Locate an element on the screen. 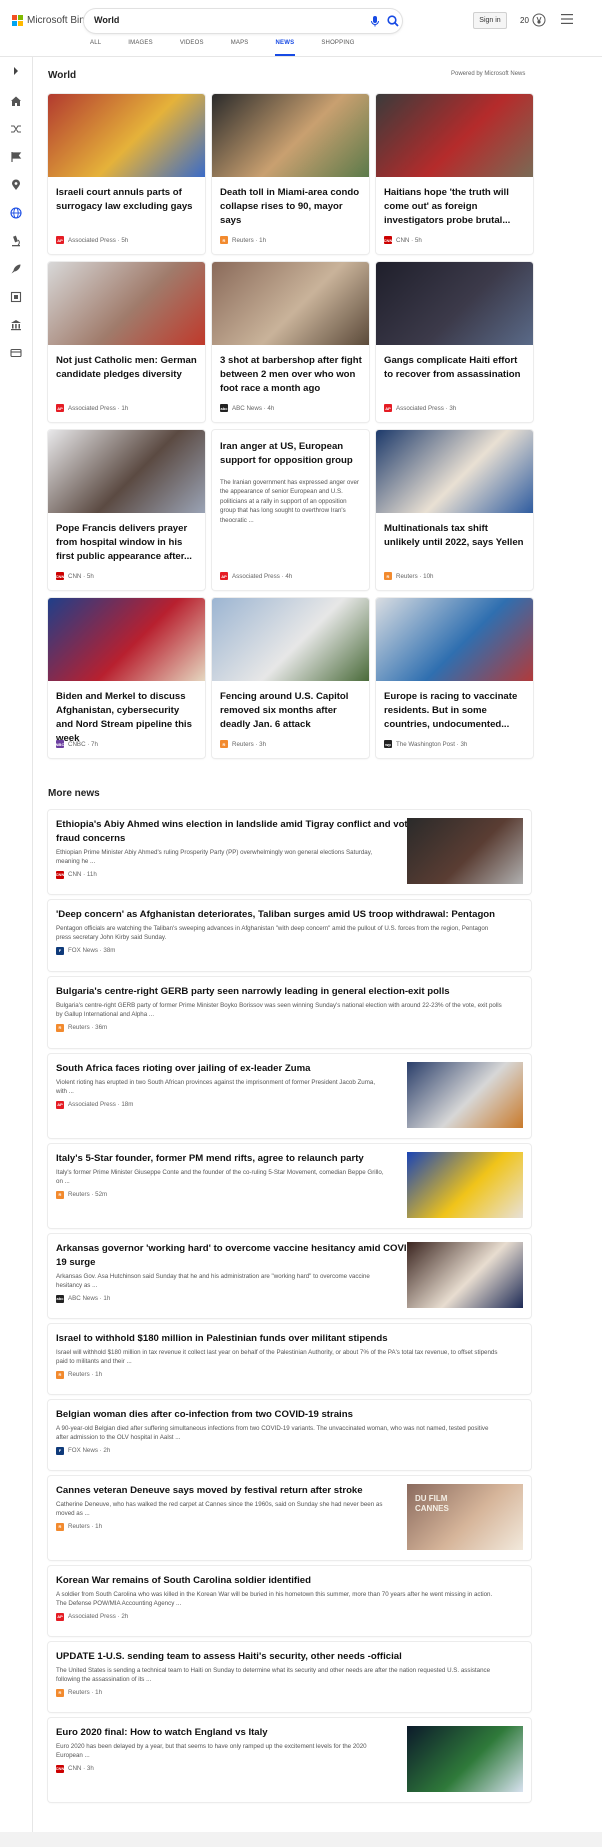  search-input: World is located at coordinates (106, 20).